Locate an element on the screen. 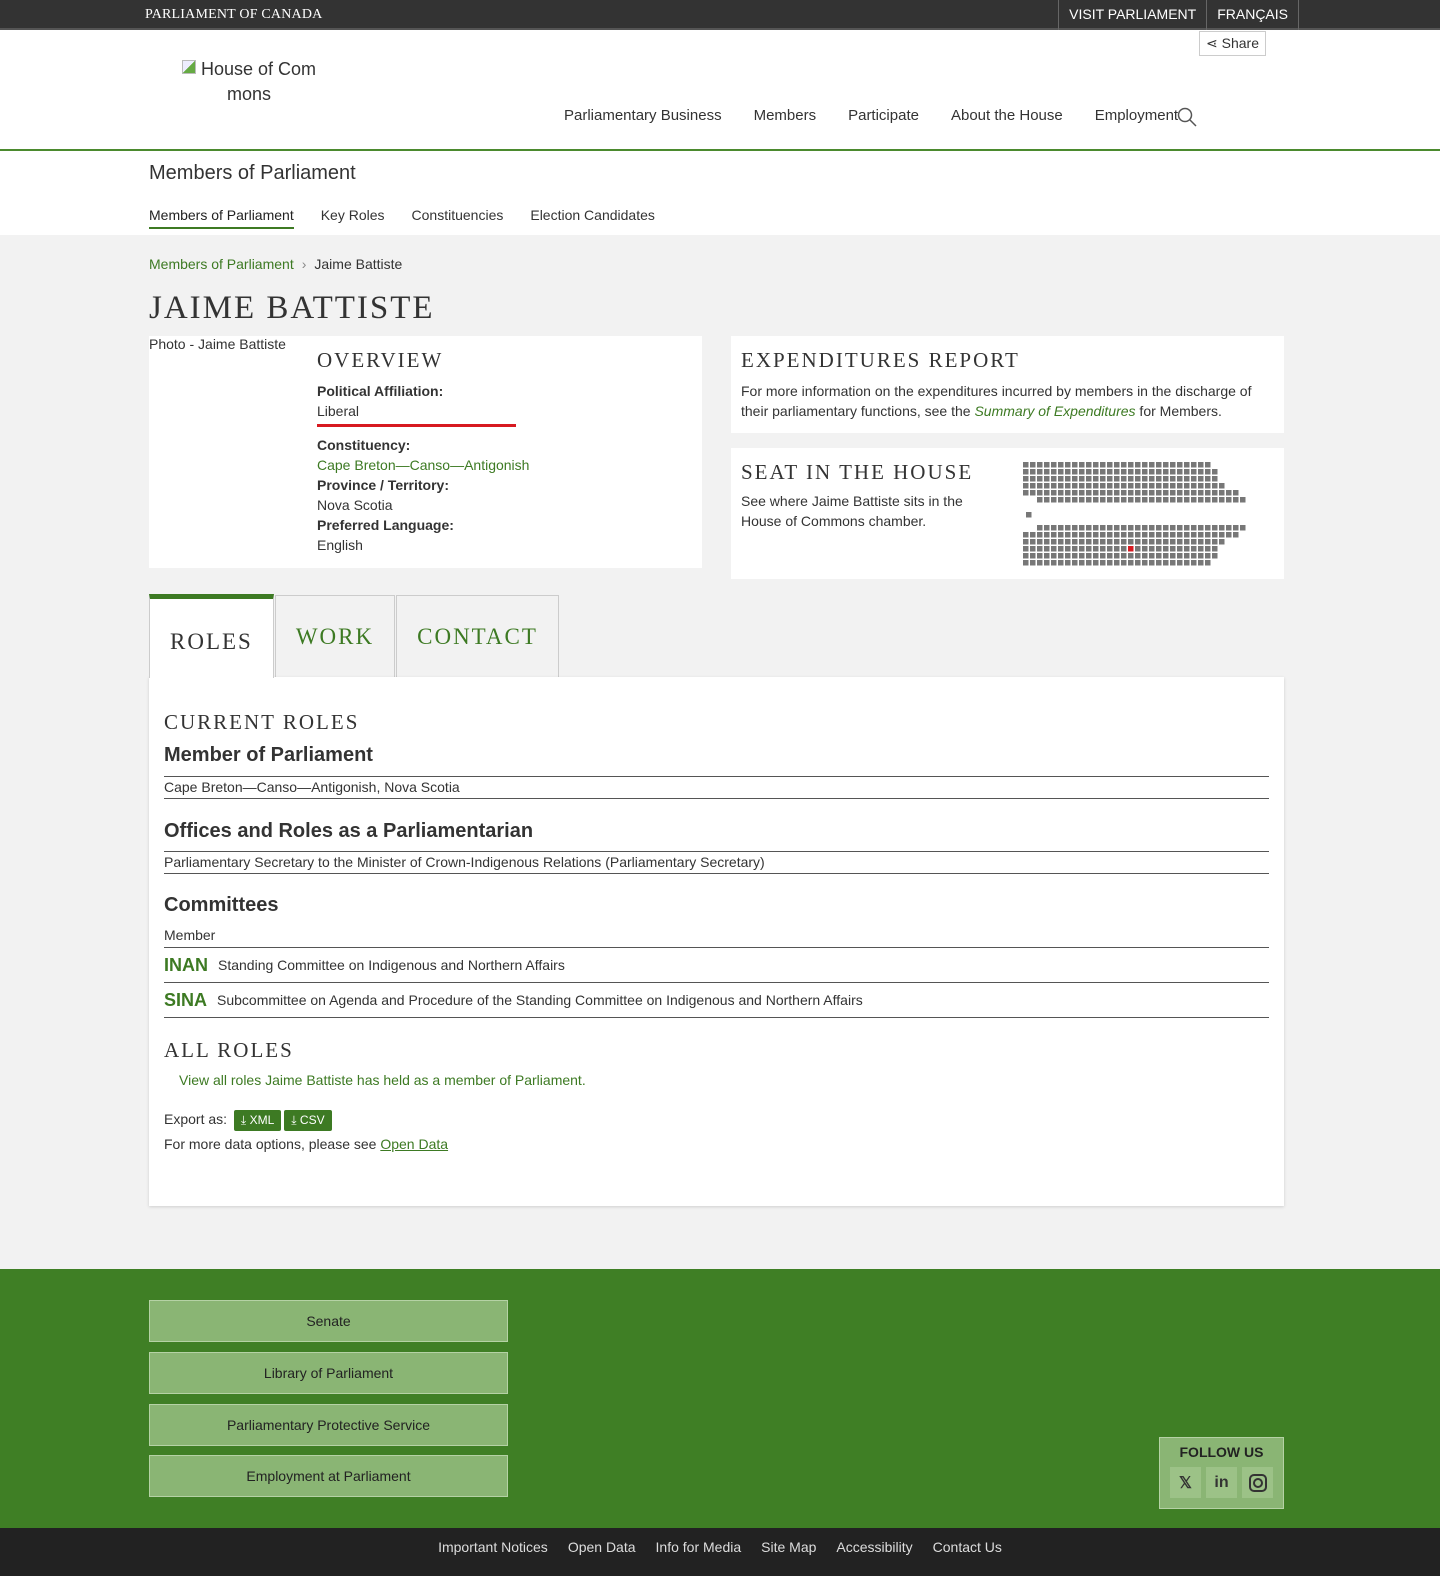 This screenshot has width=1440, height=1576. site-map-link: Site Map is located at coordinates (788, 1557).